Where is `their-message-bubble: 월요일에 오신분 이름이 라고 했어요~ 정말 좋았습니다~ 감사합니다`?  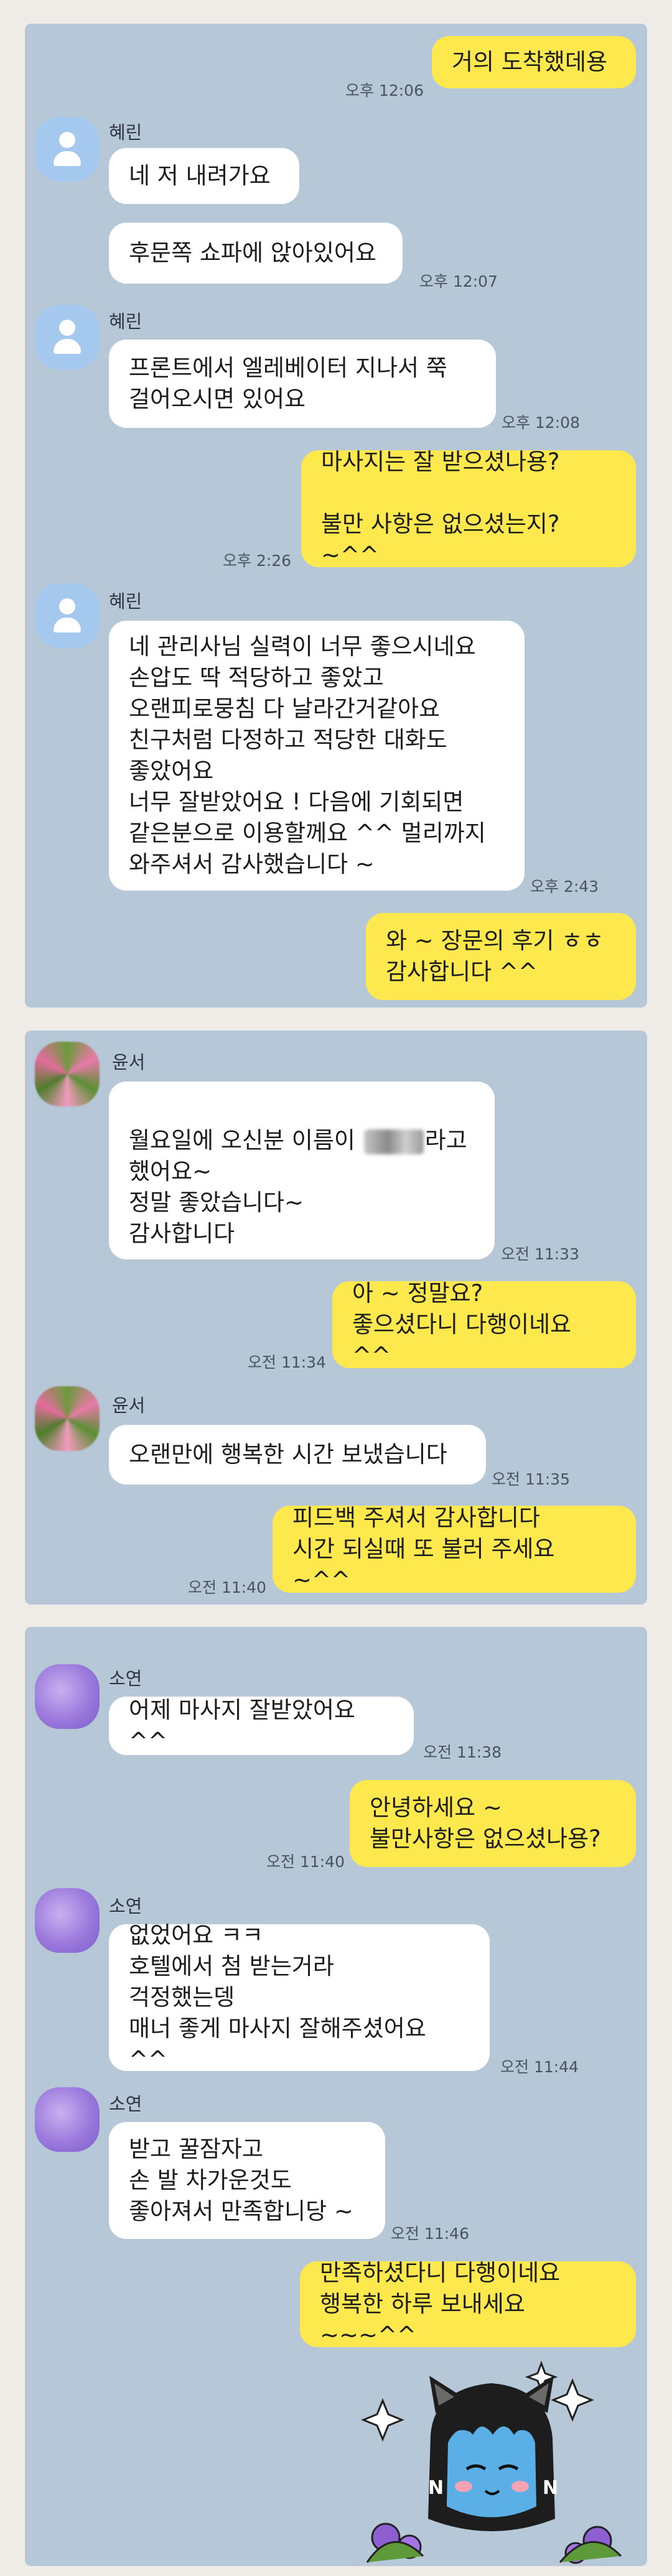
their-message-bubble: 월요일에 오신분 이름이 라고 했어요~ 정말 좋았습니다~ 감사합니다 is located at coordinates (302, 1171).